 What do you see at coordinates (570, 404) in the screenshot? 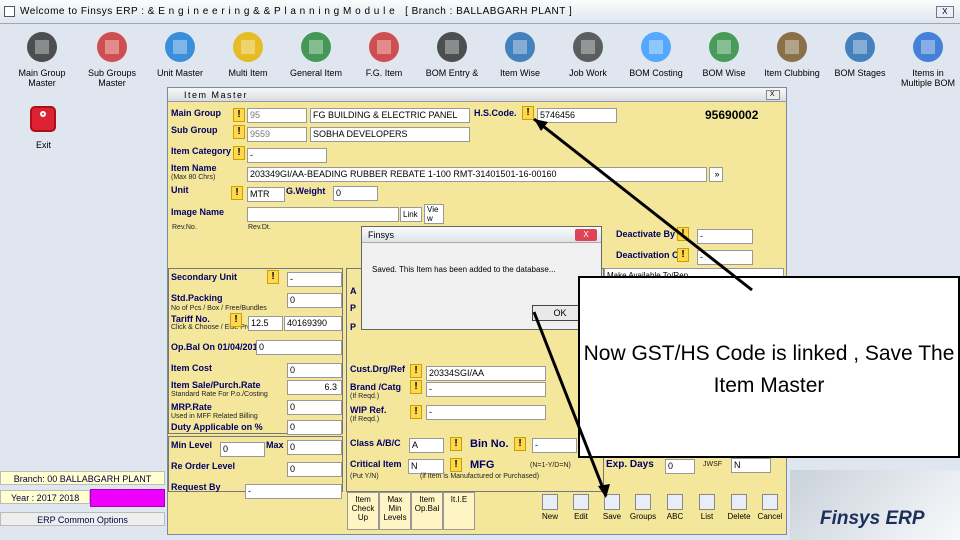
I see `arrow-to-save` at bounding box center [570, 404].